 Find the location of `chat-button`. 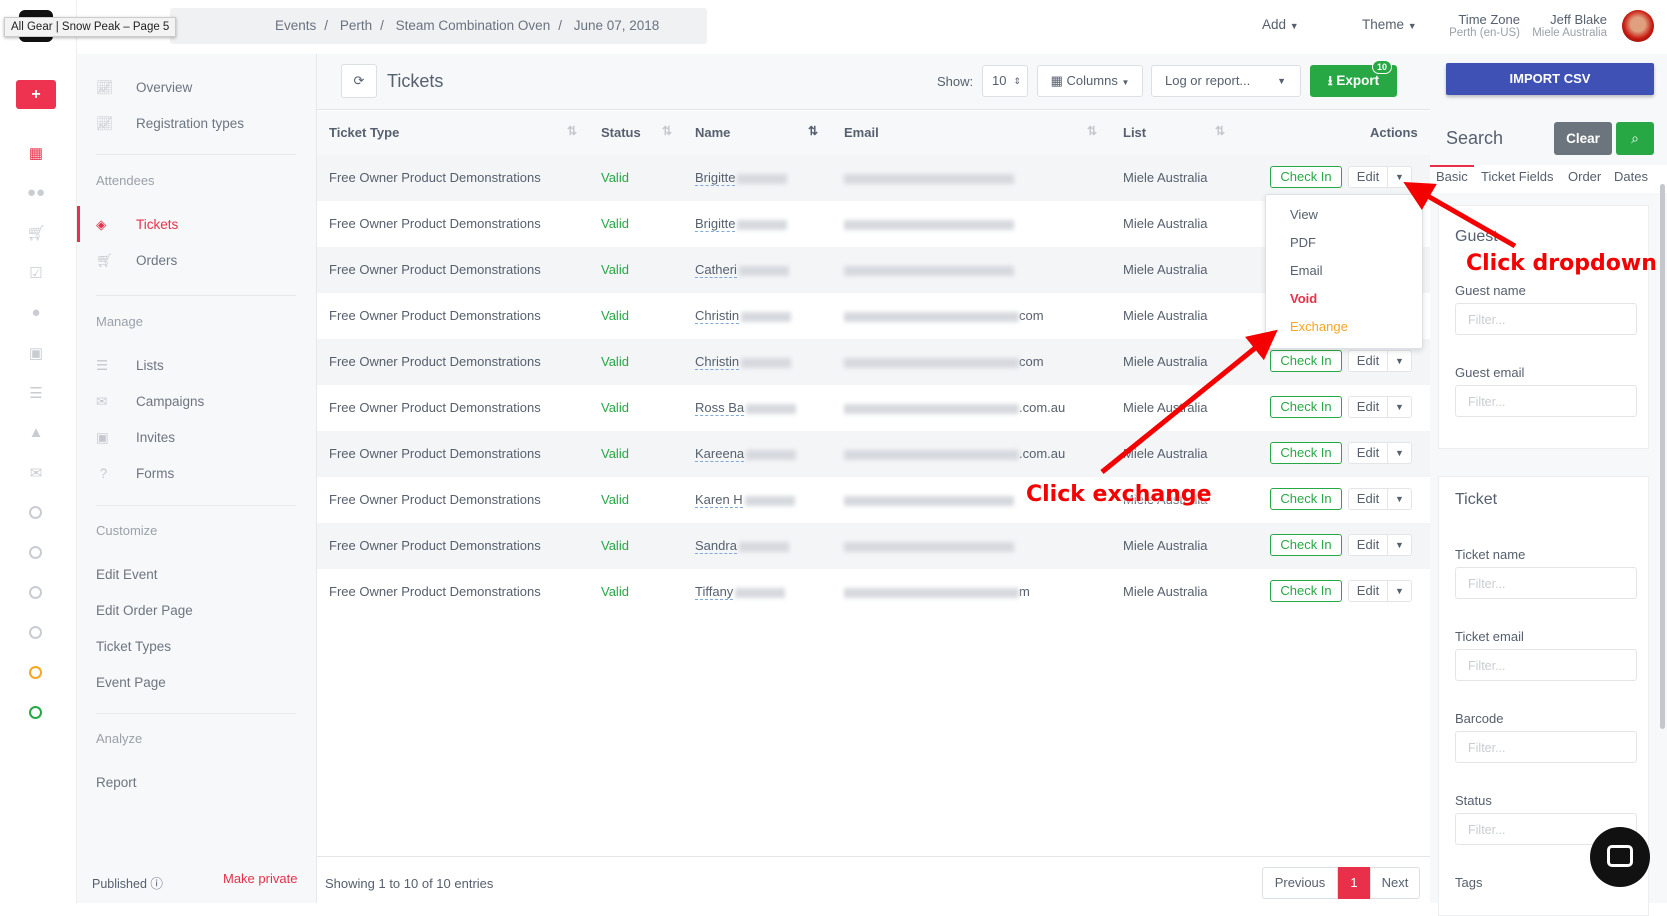

chat-button is located at coordinates (1620, 857).